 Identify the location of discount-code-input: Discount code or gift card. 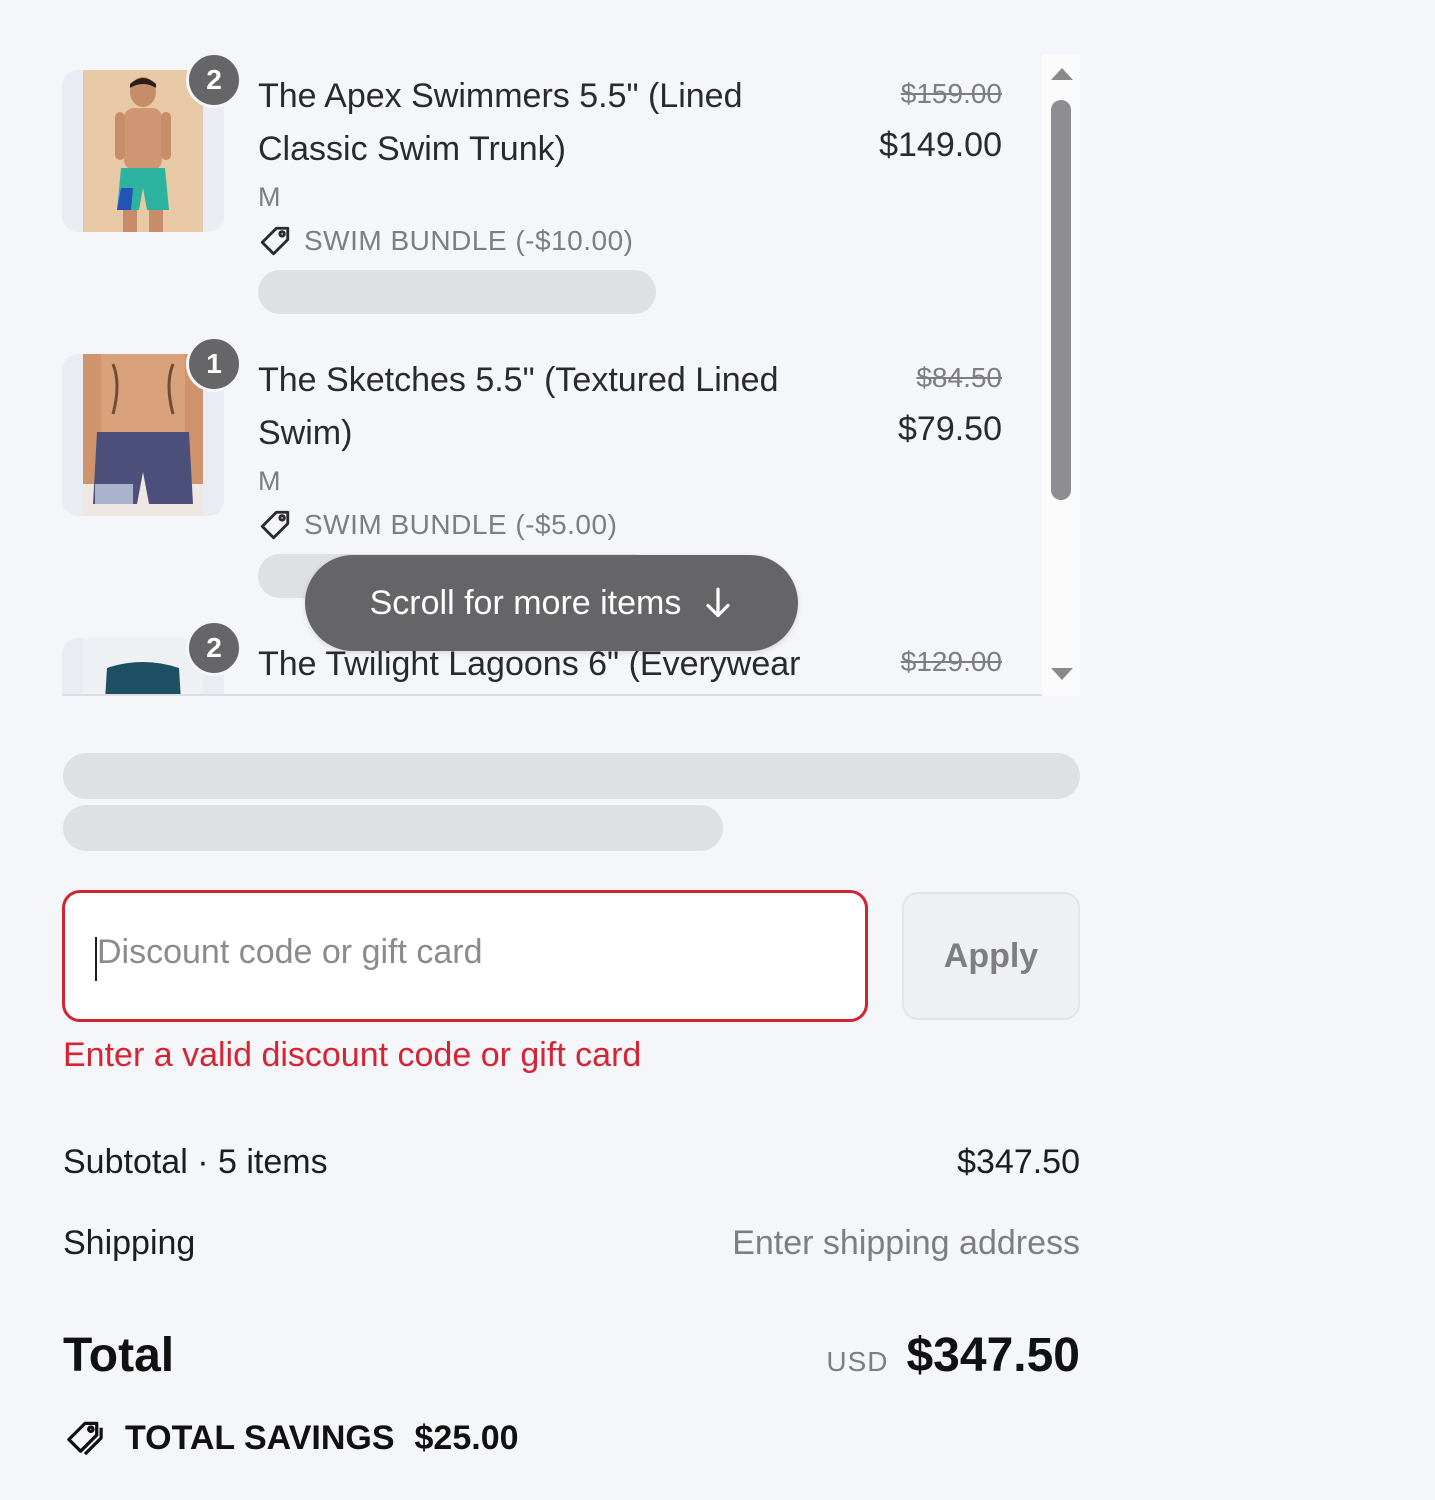
(465, 956).